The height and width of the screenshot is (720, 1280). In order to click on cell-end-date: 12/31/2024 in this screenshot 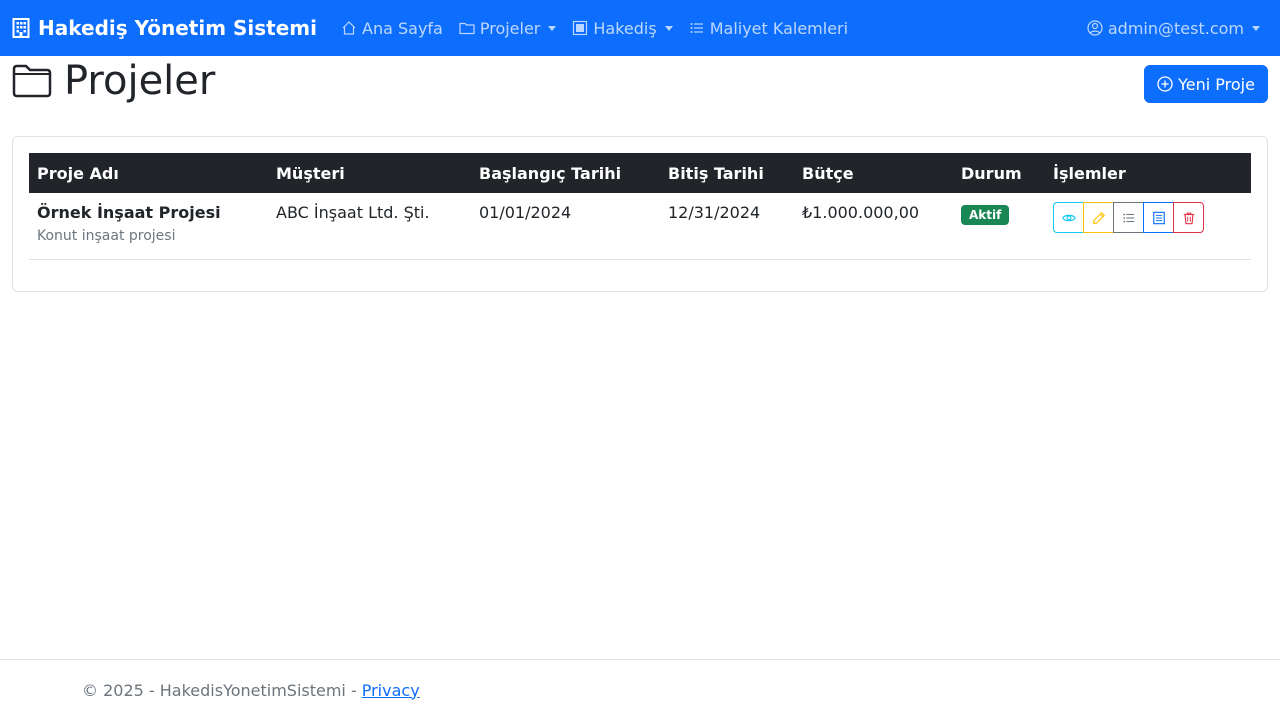, I will do `click(714, 212)`.